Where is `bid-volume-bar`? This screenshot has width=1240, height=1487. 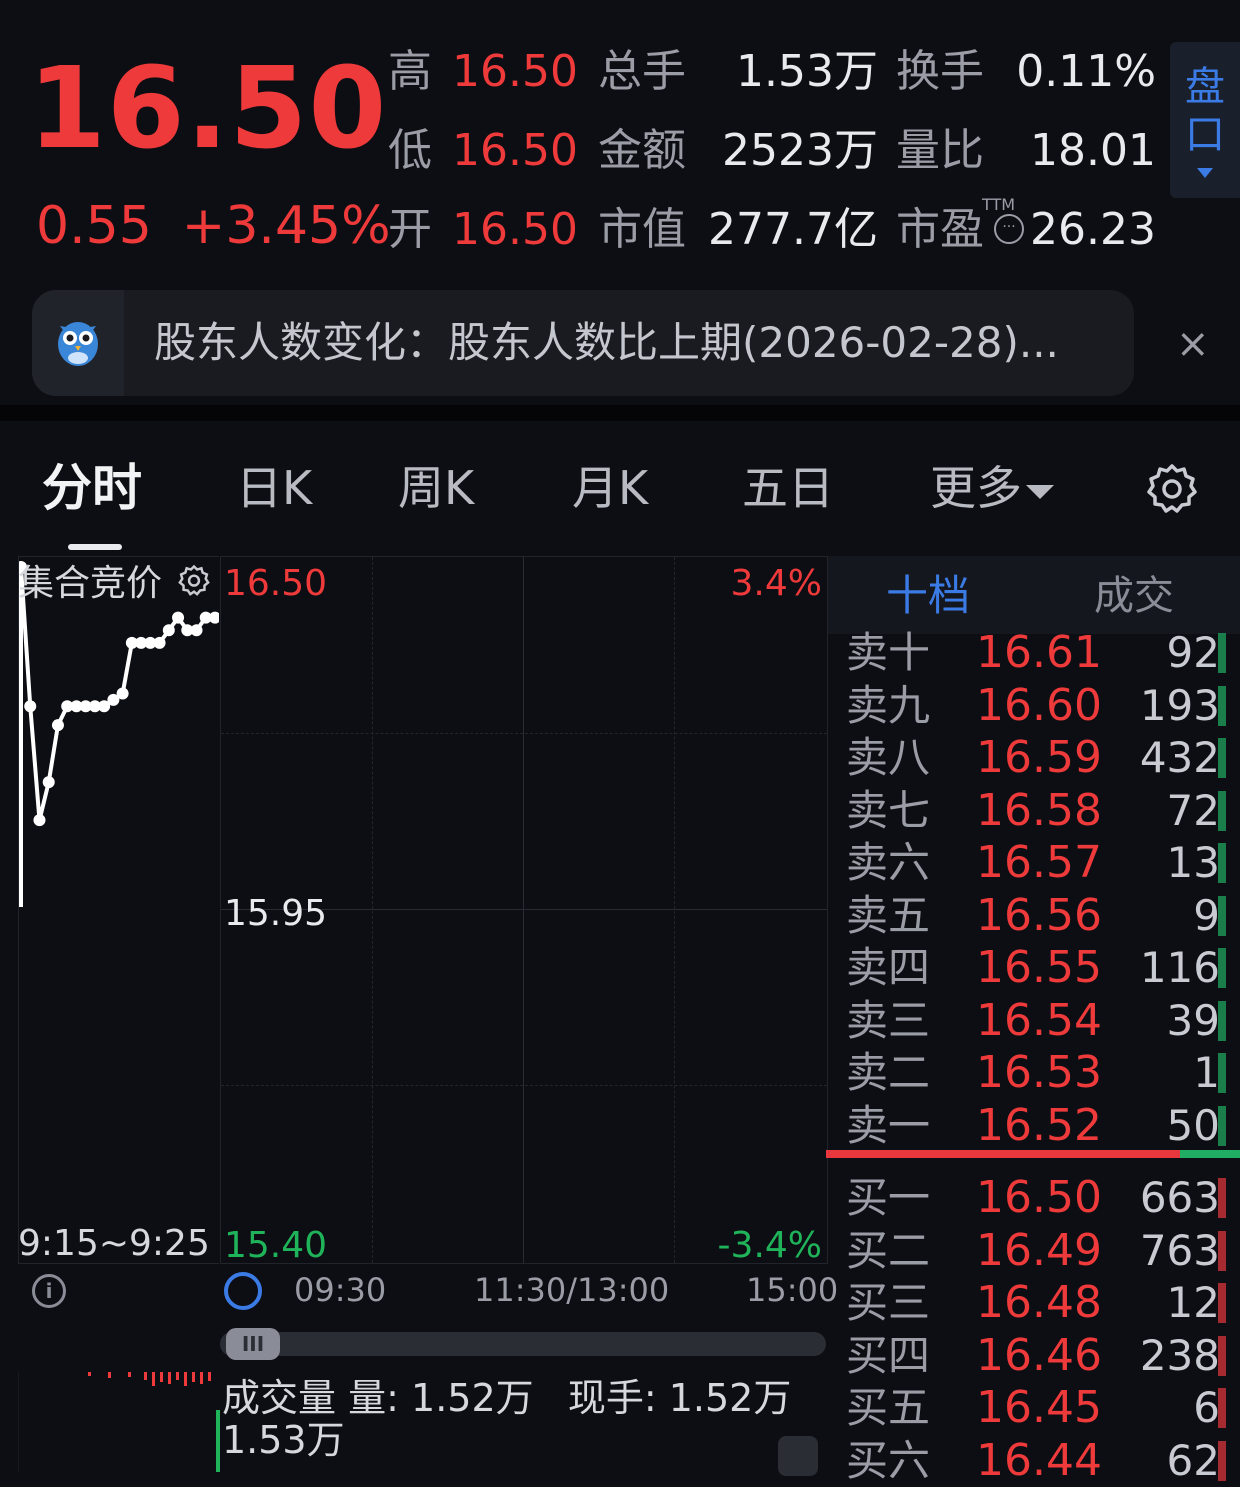 bid-volume-bar is located at coordinates (1222, 1198).